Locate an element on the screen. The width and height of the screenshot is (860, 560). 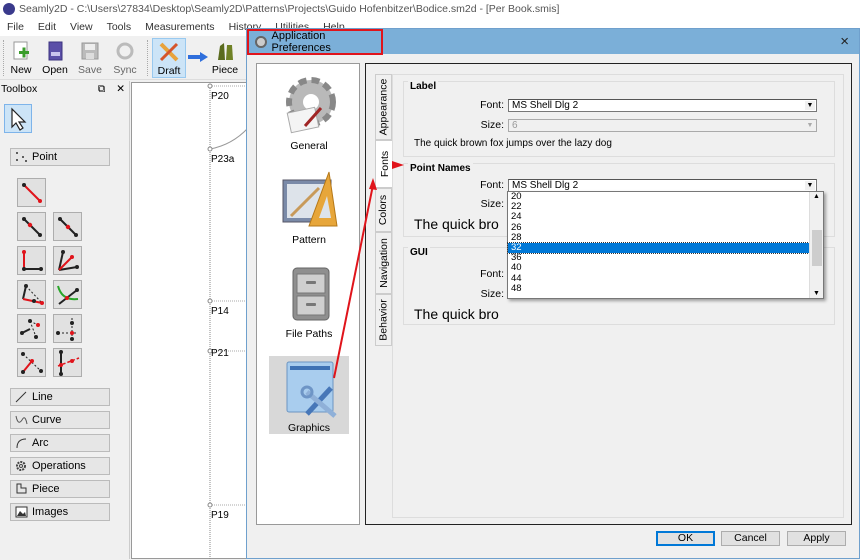
arc-group-label: Arc is located at coordinates (40, 443).